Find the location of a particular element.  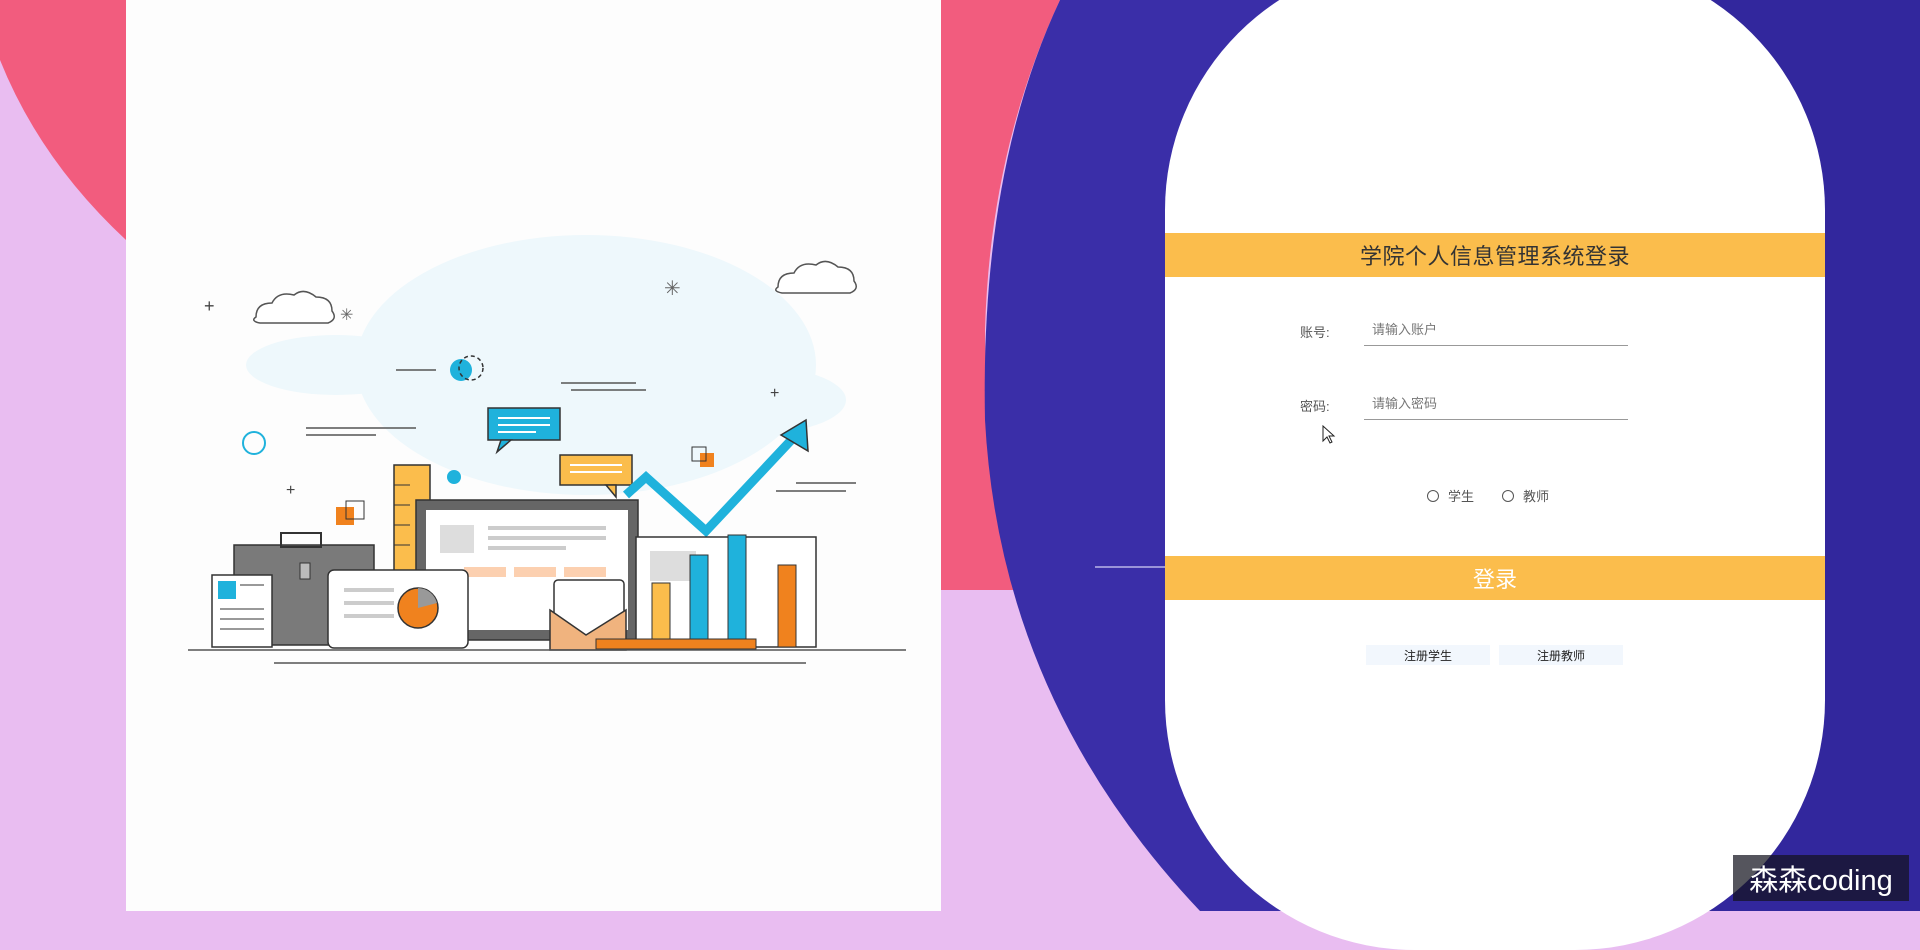

account-input is located at coordinates (1496, 330).